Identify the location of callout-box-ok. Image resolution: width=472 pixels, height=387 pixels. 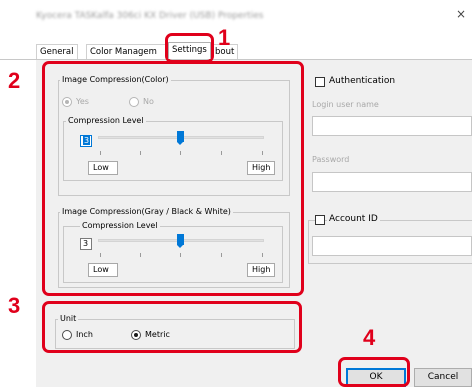
(374, 372).